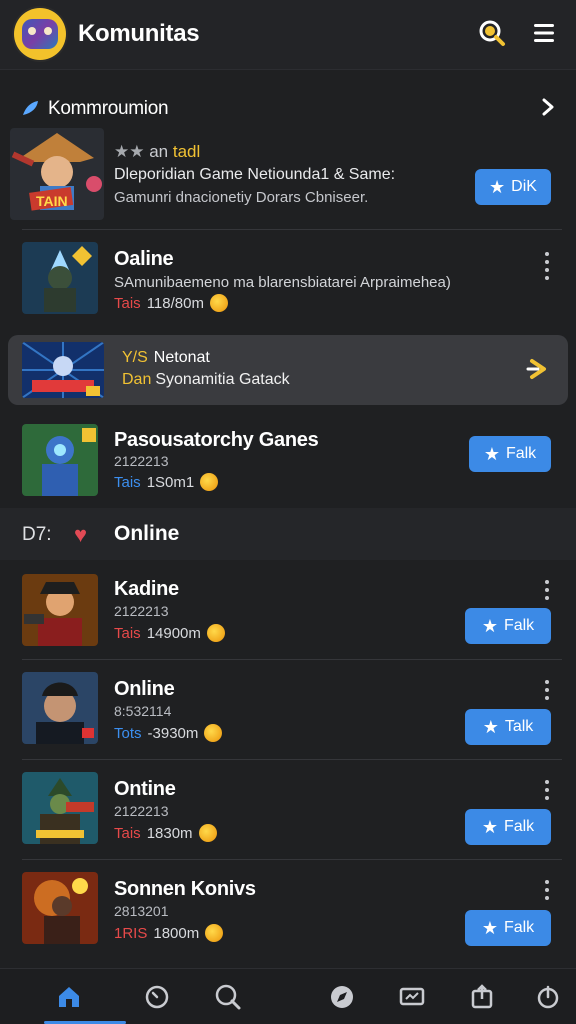 Image resolution: width=576 pixels, height=1024 pixels. What do you see at coordinates (548, 107) in the screenshot?
I see `chevron-right-icon` at bounding box center [548, 107].